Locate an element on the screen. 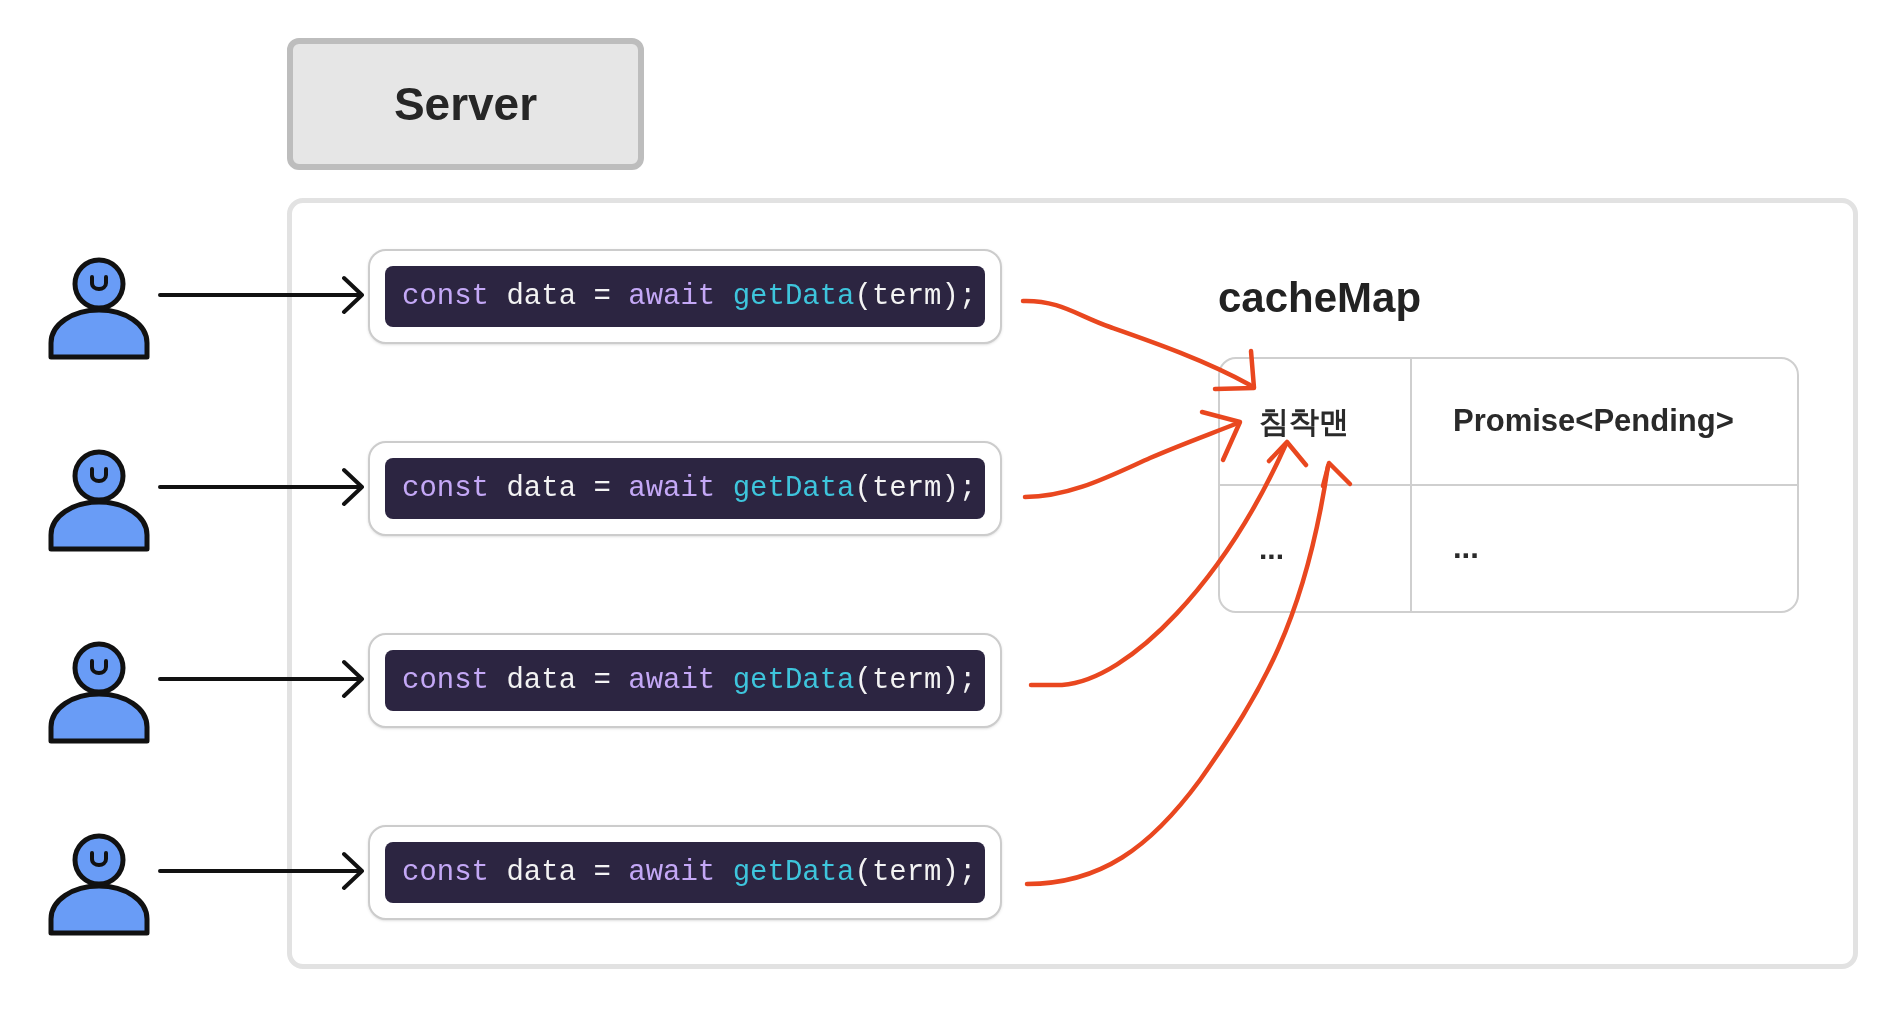 The width and height of the screenshot is (1904, 1014). server-node: Server is located at coordinates (465, 104).